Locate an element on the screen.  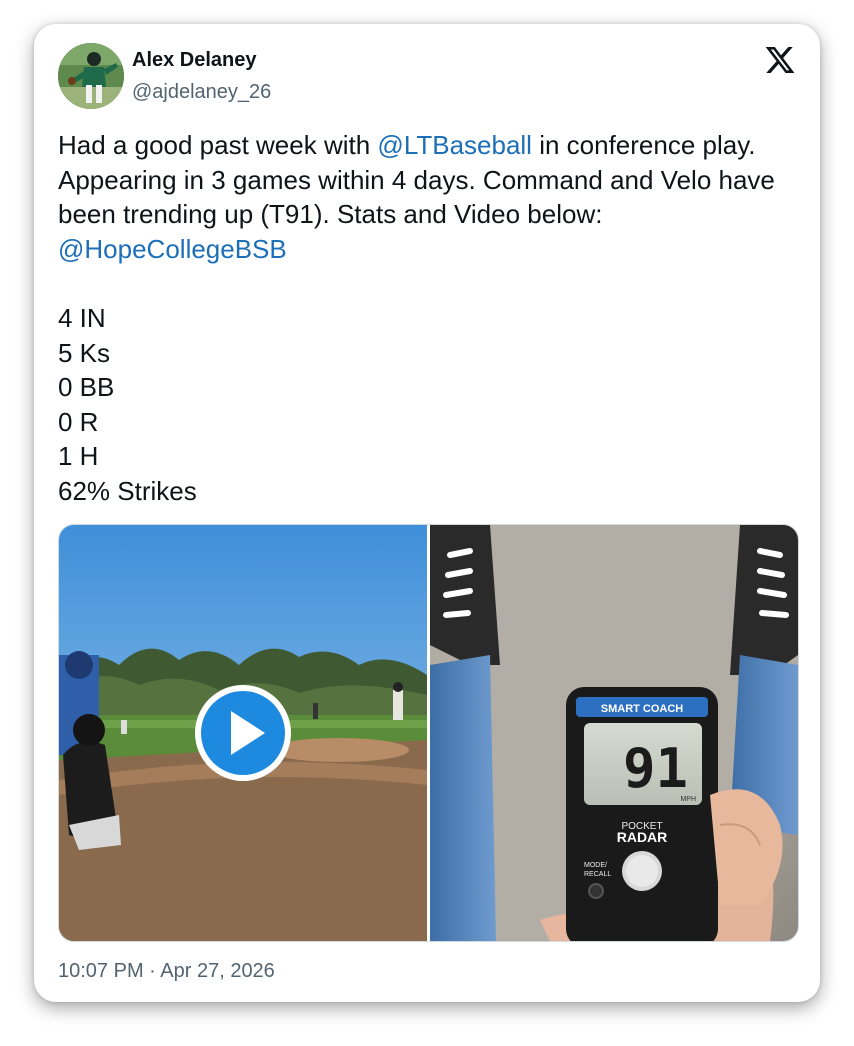
stat-line-strike-pct: 62% Strikes is located at coordinates (127, 490).